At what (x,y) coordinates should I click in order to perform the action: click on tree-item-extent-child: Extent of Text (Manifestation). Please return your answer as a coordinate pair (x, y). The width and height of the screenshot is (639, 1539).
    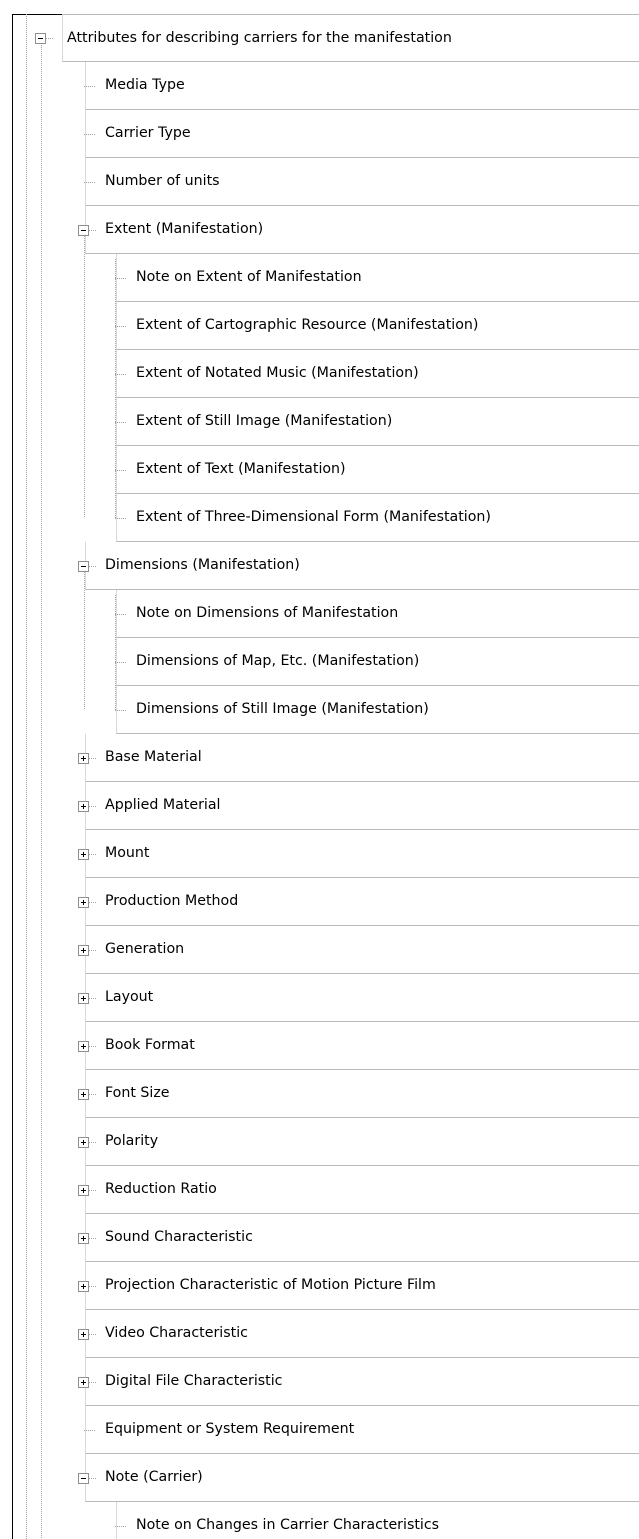
    Looking at the image, I should click on (377, 470).